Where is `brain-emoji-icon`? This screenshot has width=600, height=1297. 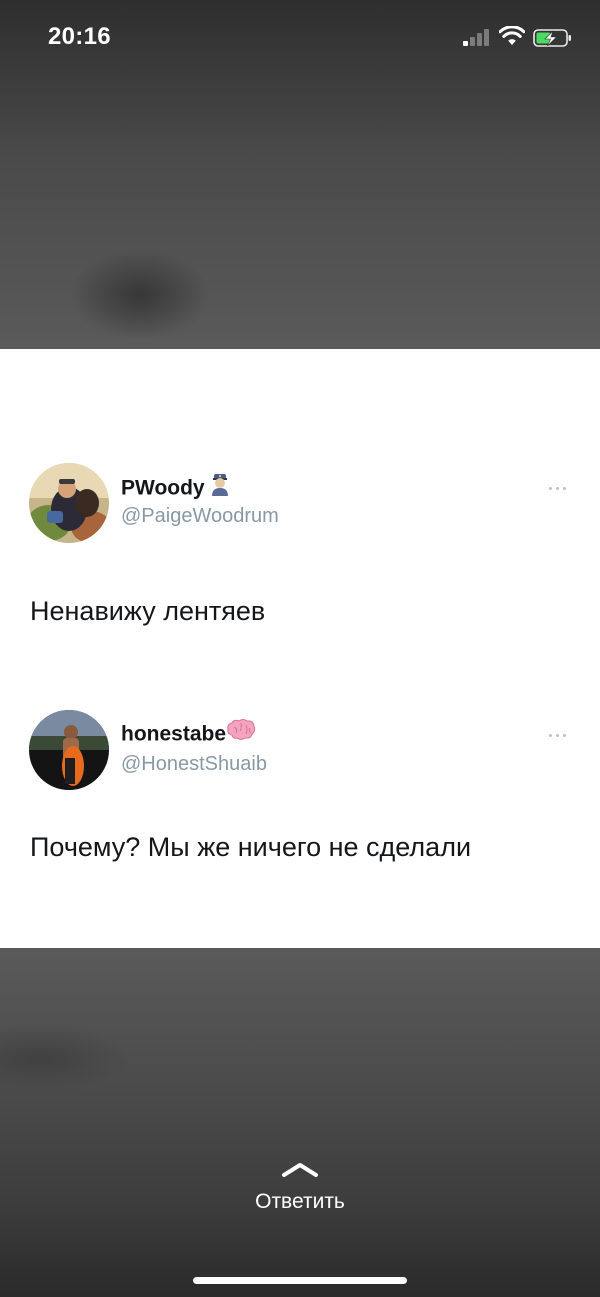
brain-emoji-icon is located at coordinates (241, 733).